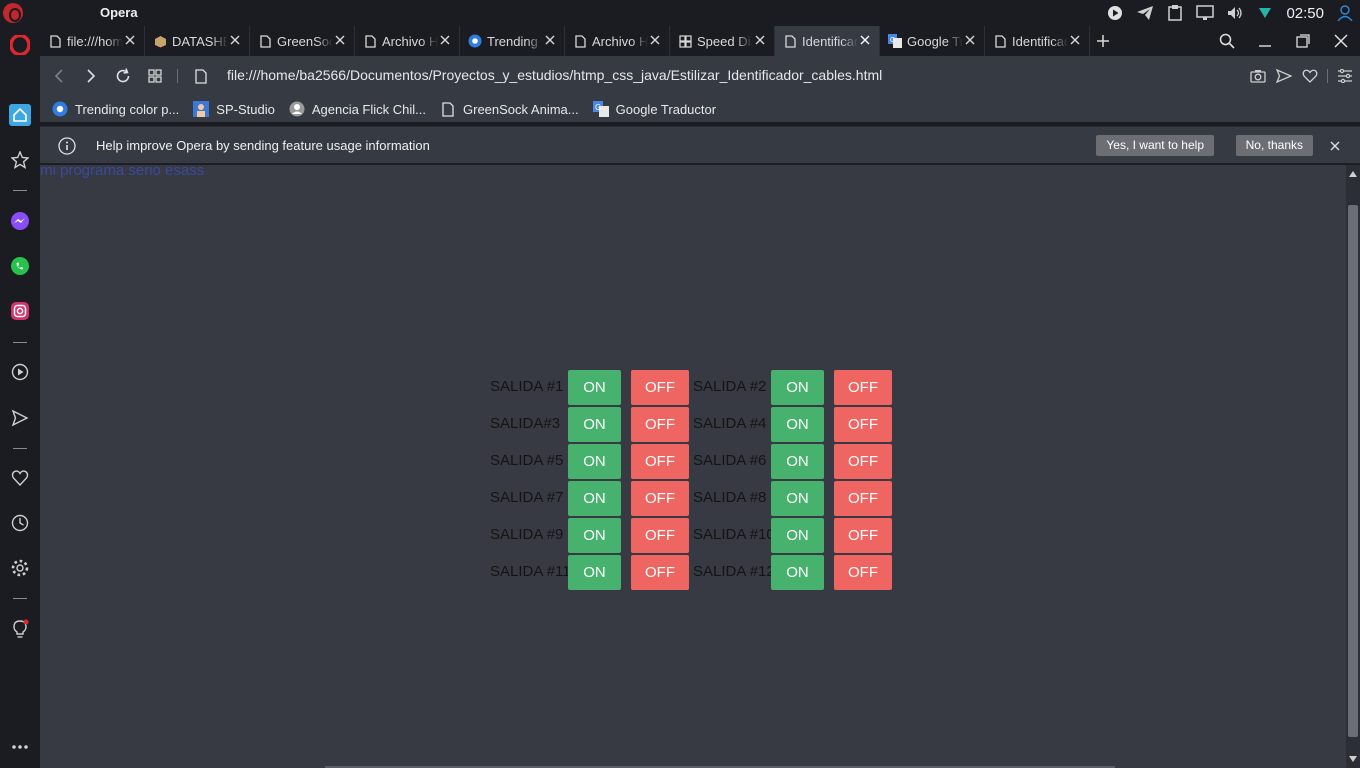 The width and height of the screenshot is (1360, 768). What do you see at coordinates (20, 45) in the screenshot?
I see `opera-logo-icon` at bounding box center [20, 45].